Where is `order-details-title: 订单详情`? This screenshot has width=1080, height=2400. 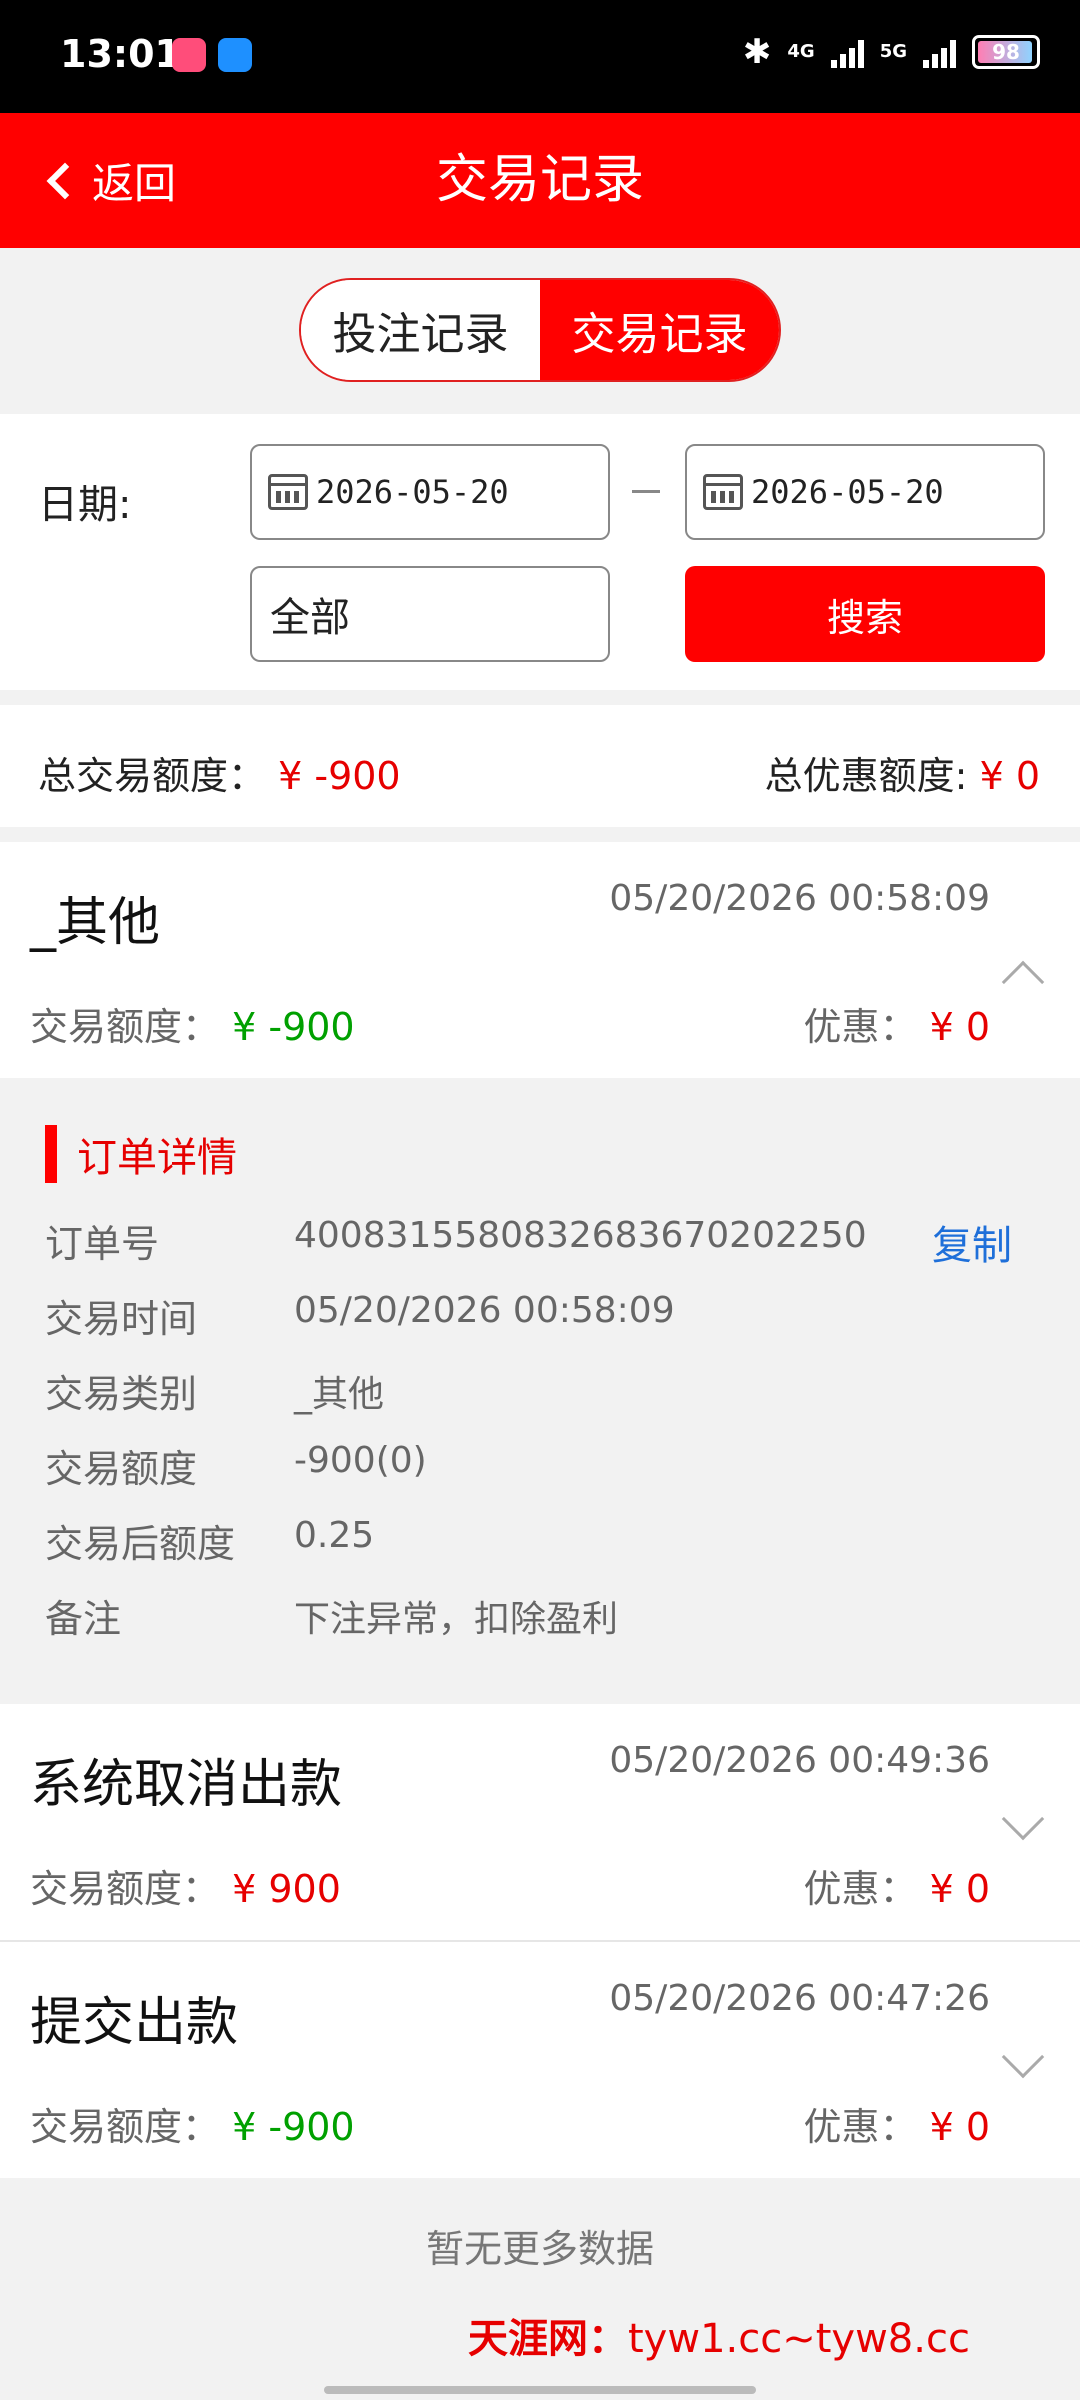 order-details-title: 订单详情 is located at coordinates (157, 1158).